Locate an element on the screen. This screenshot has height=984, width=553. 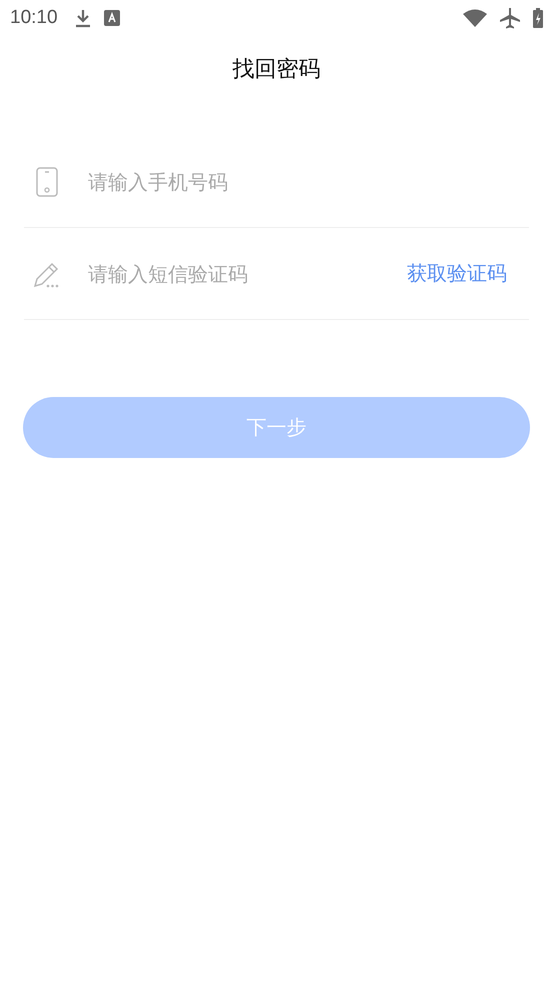
wifi-icon is located at coordinates (475, 18).